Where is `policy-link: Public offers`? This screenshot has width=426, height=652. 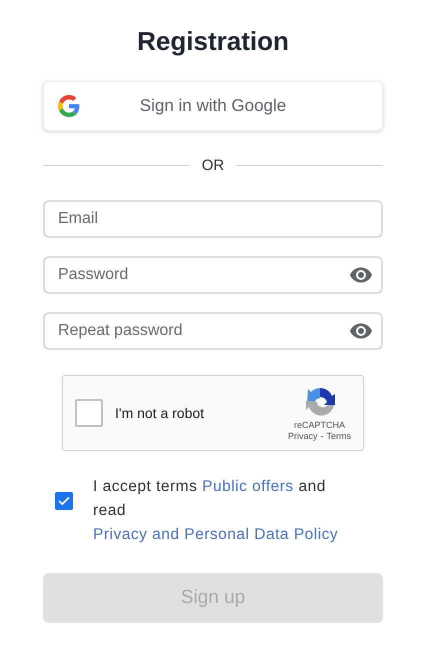 policy-link: Public offers is located at coordinates (248, 486).